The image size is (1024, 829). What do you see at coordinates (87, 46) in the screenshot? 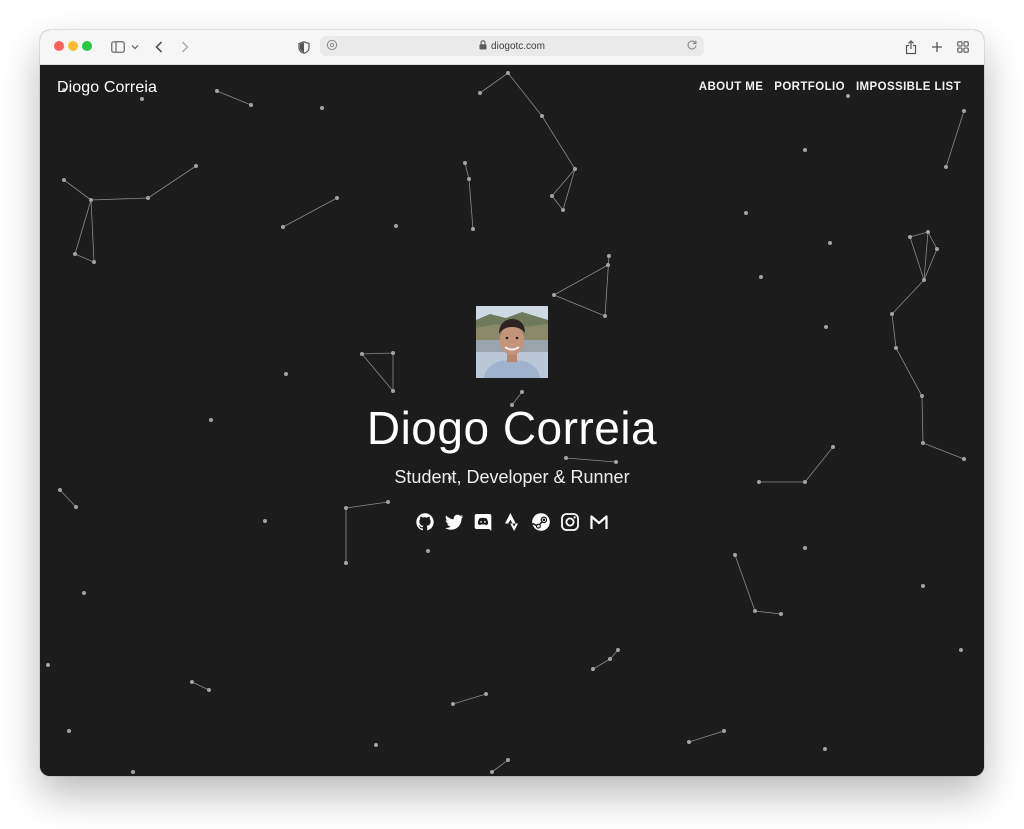
I see `zoom-window-button` at bounding box center [87, 46].